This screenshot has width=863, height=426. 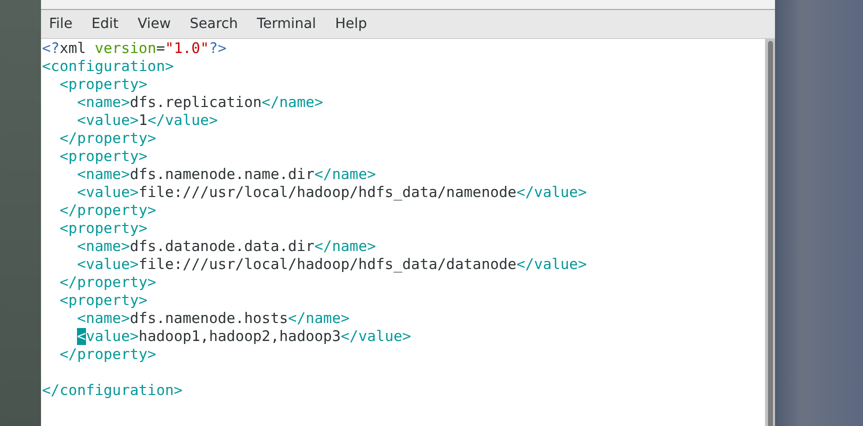 I want to click on scrollbar, so click(x=770, y=232).